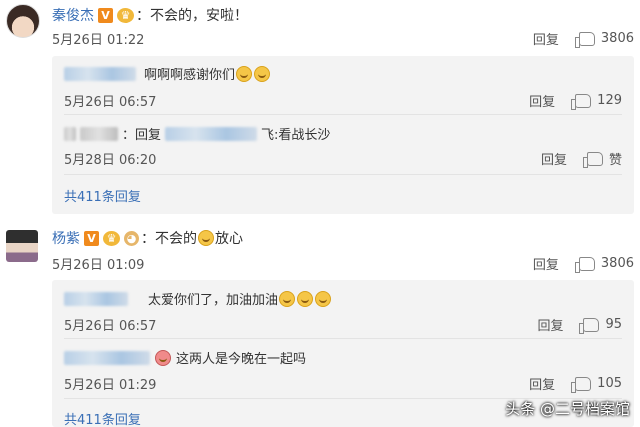  What do you see at coordinates (131, 238) in the screenshot?
I see `dog-badge-icon: ◕` at bounding box center [131, 238].